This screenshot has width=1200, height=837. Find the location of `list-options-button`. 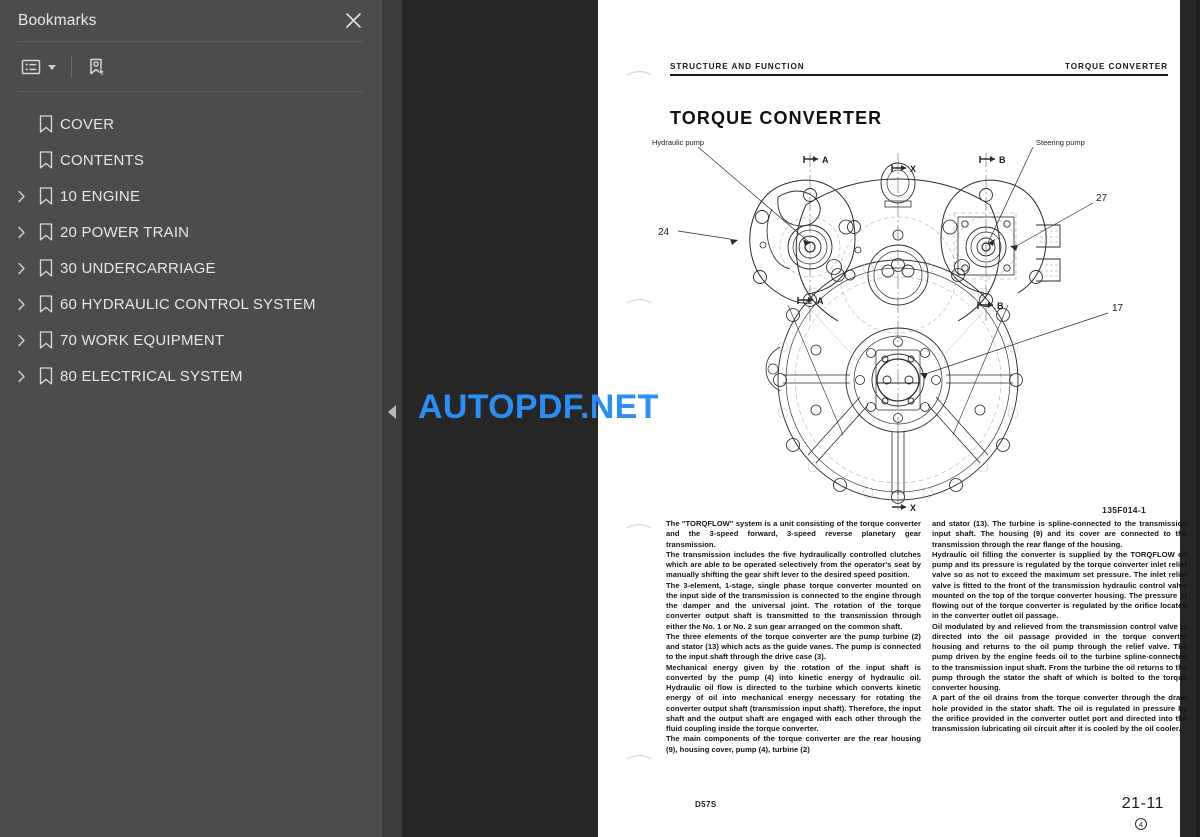

list-options-button is located at coordinates (38, 67).